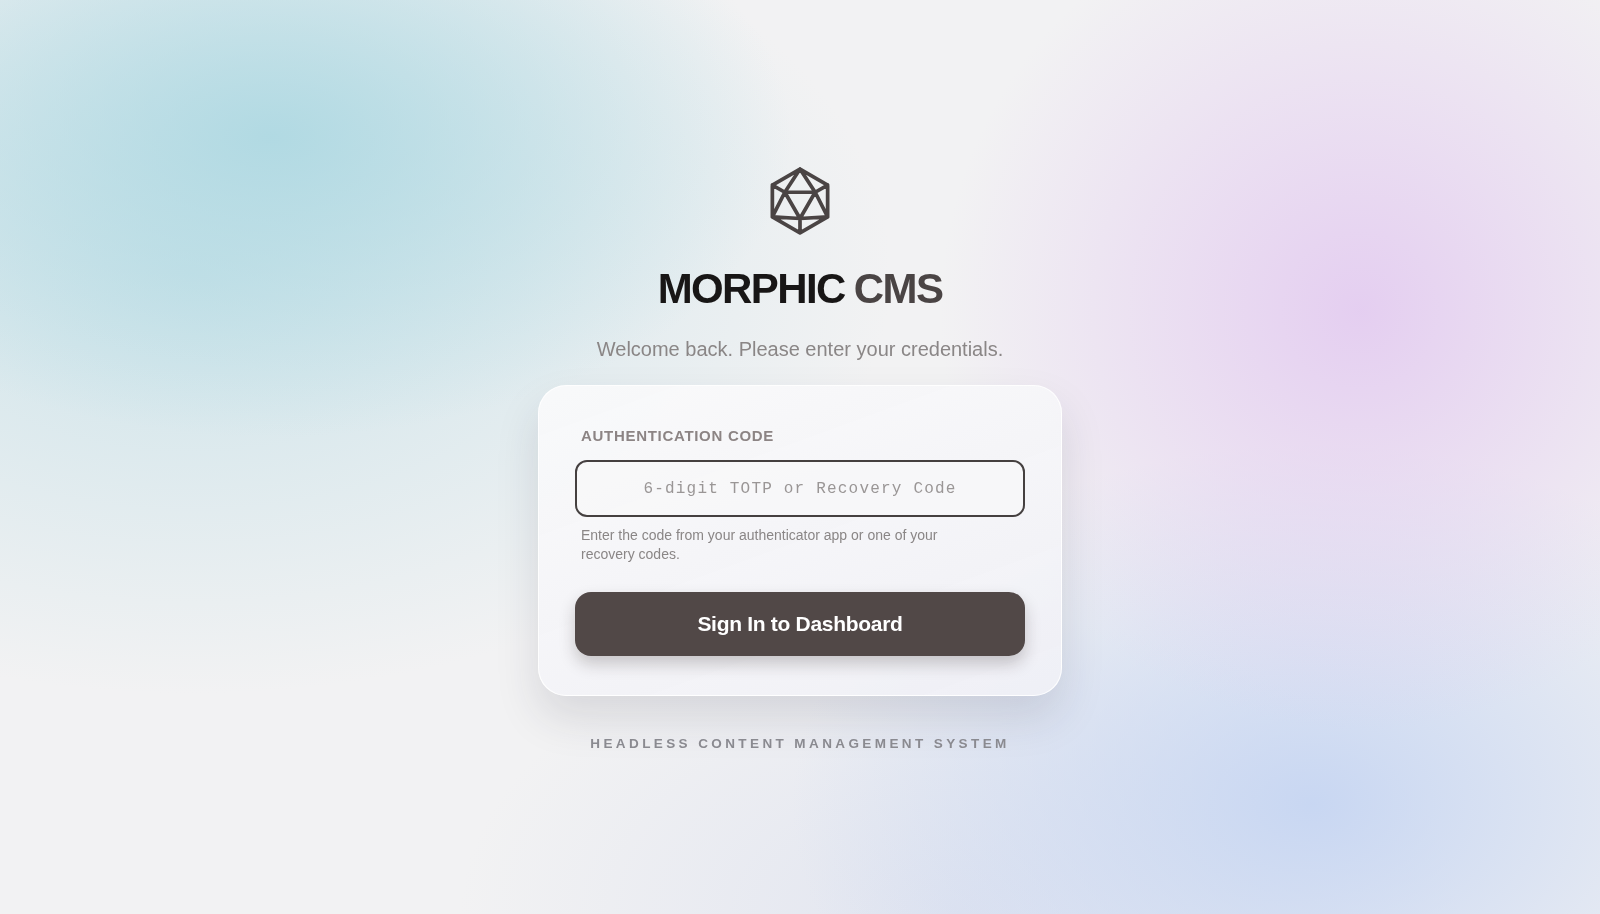  I want to click on sign-in-button: Sign In to Dashboard, so click(800, 624).